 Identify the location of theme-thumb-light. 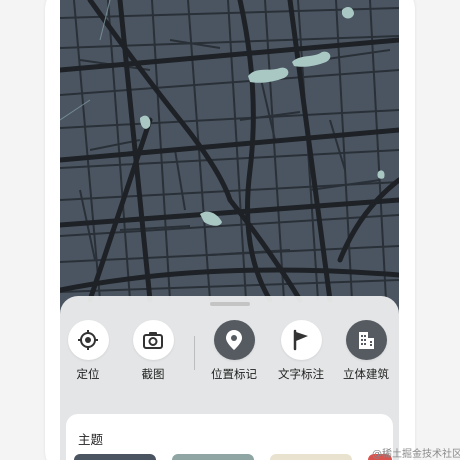
(311, 457).